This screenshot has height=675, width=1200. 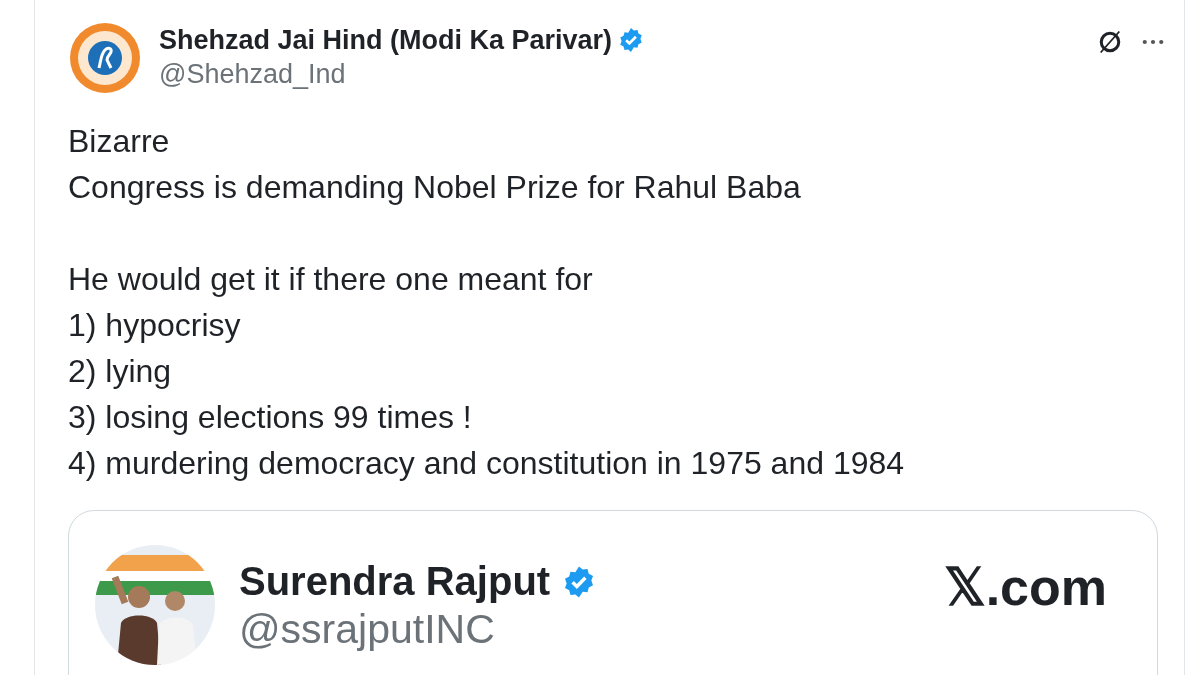 I want to click on source-domain: 𝕏.com, so click(x=1025, y=587).